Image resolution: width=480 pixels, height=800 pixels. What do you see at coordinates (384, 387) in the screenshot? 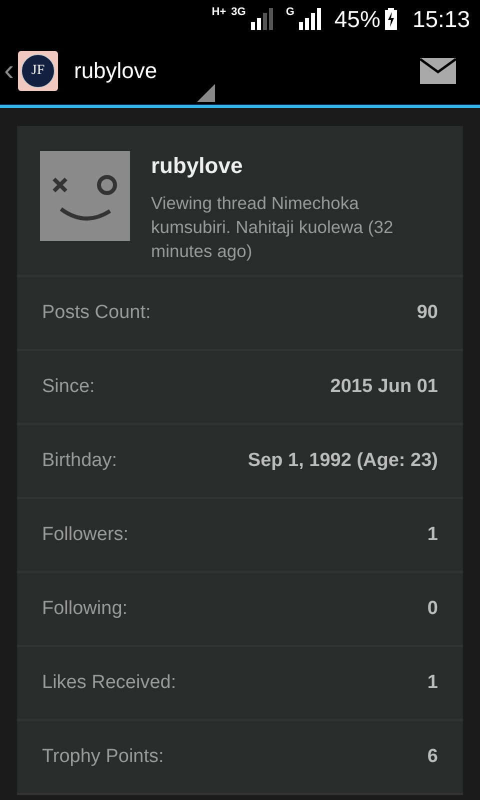
I see `stat-value: 2015 Jun 01` at bounding box center [384, 387].